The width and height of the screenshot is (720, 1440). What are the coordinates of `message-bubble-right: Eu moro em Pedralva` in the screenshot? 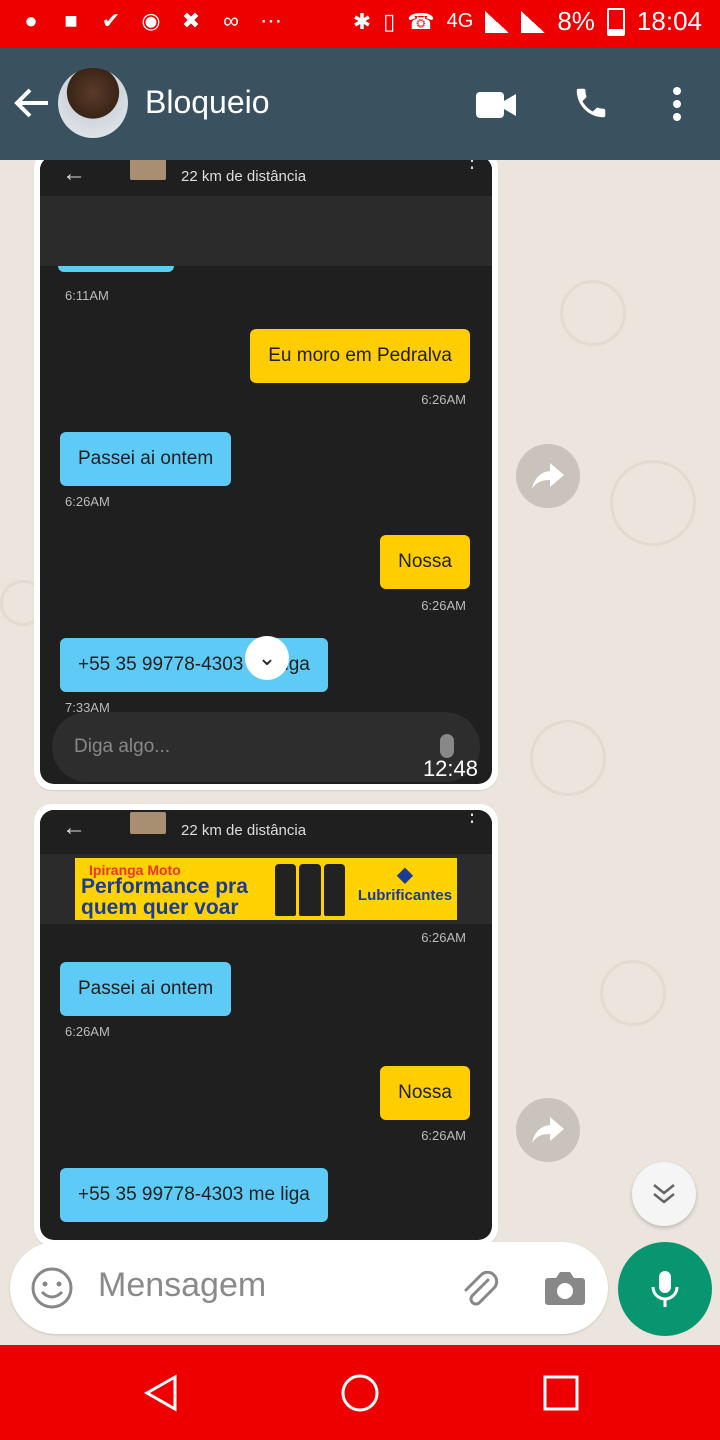 It's located at (360, 356).